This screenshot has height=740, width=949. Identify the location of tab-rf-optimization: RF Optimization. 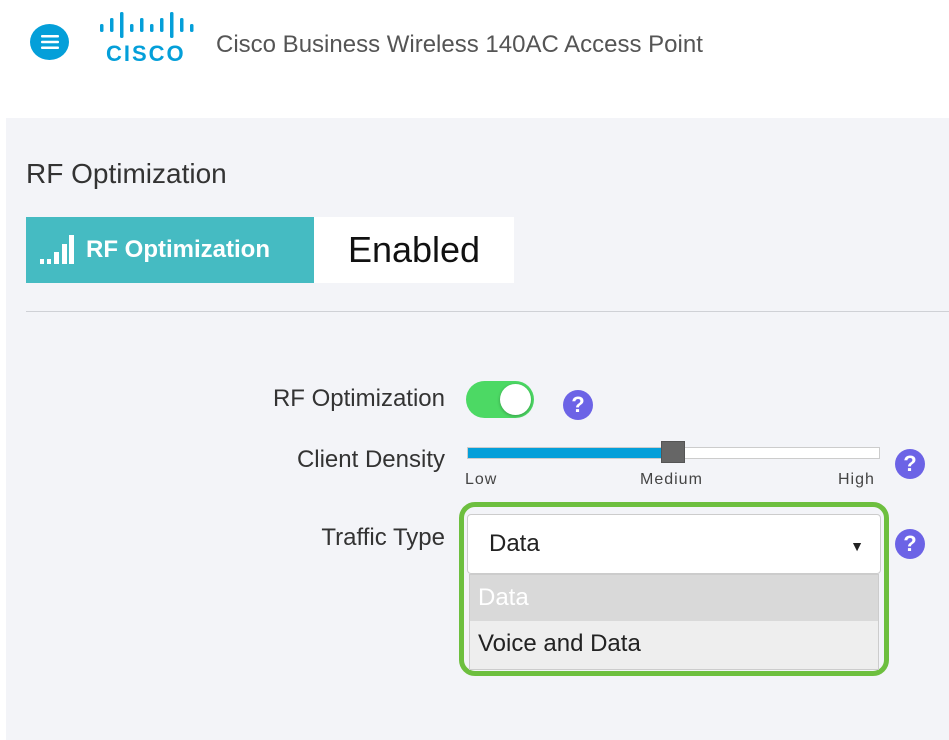
(170, 250).